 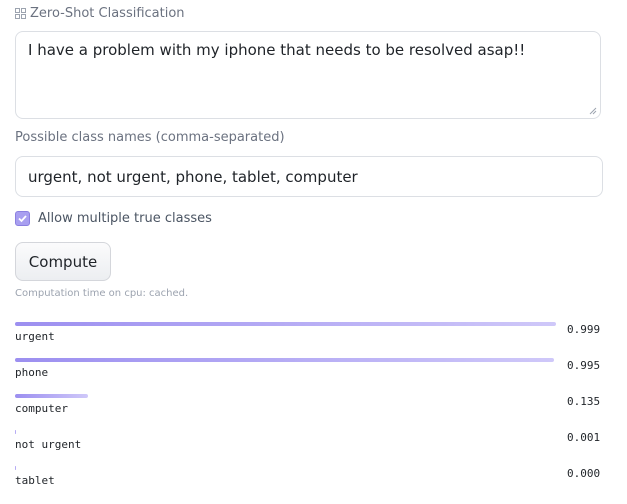 What do you see at coordinates (315, 448) in the screenshot?
I see `result-row: not urgent 0.001` at bounding box center [315, 448].